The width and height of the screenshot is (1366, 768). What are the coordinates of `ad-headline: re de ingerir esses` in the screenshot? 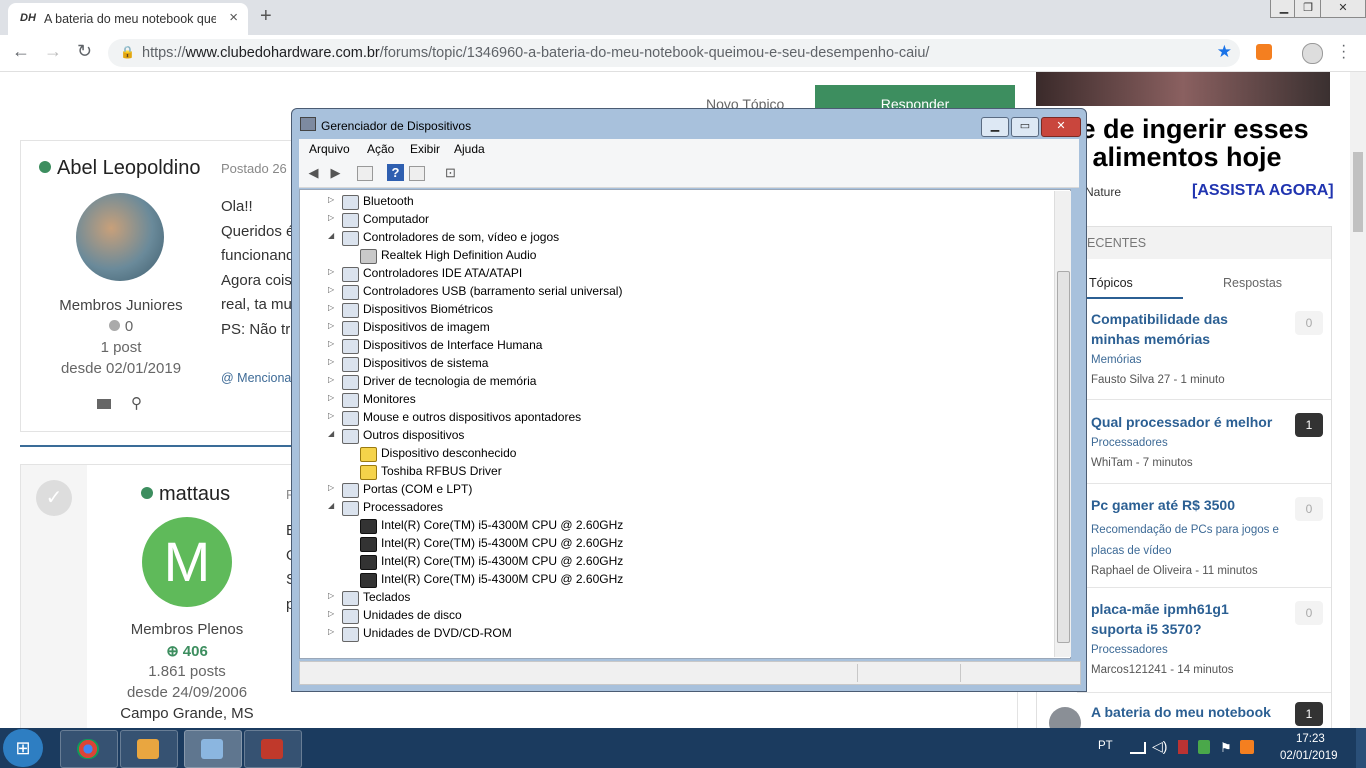 It's located at (1189, 129).